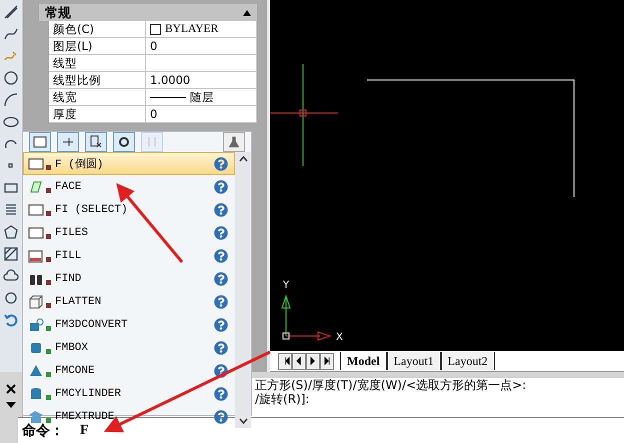 This screenshot has width=624, height=443. I want to click on command-suggestion: FIND, so click(129, 278).